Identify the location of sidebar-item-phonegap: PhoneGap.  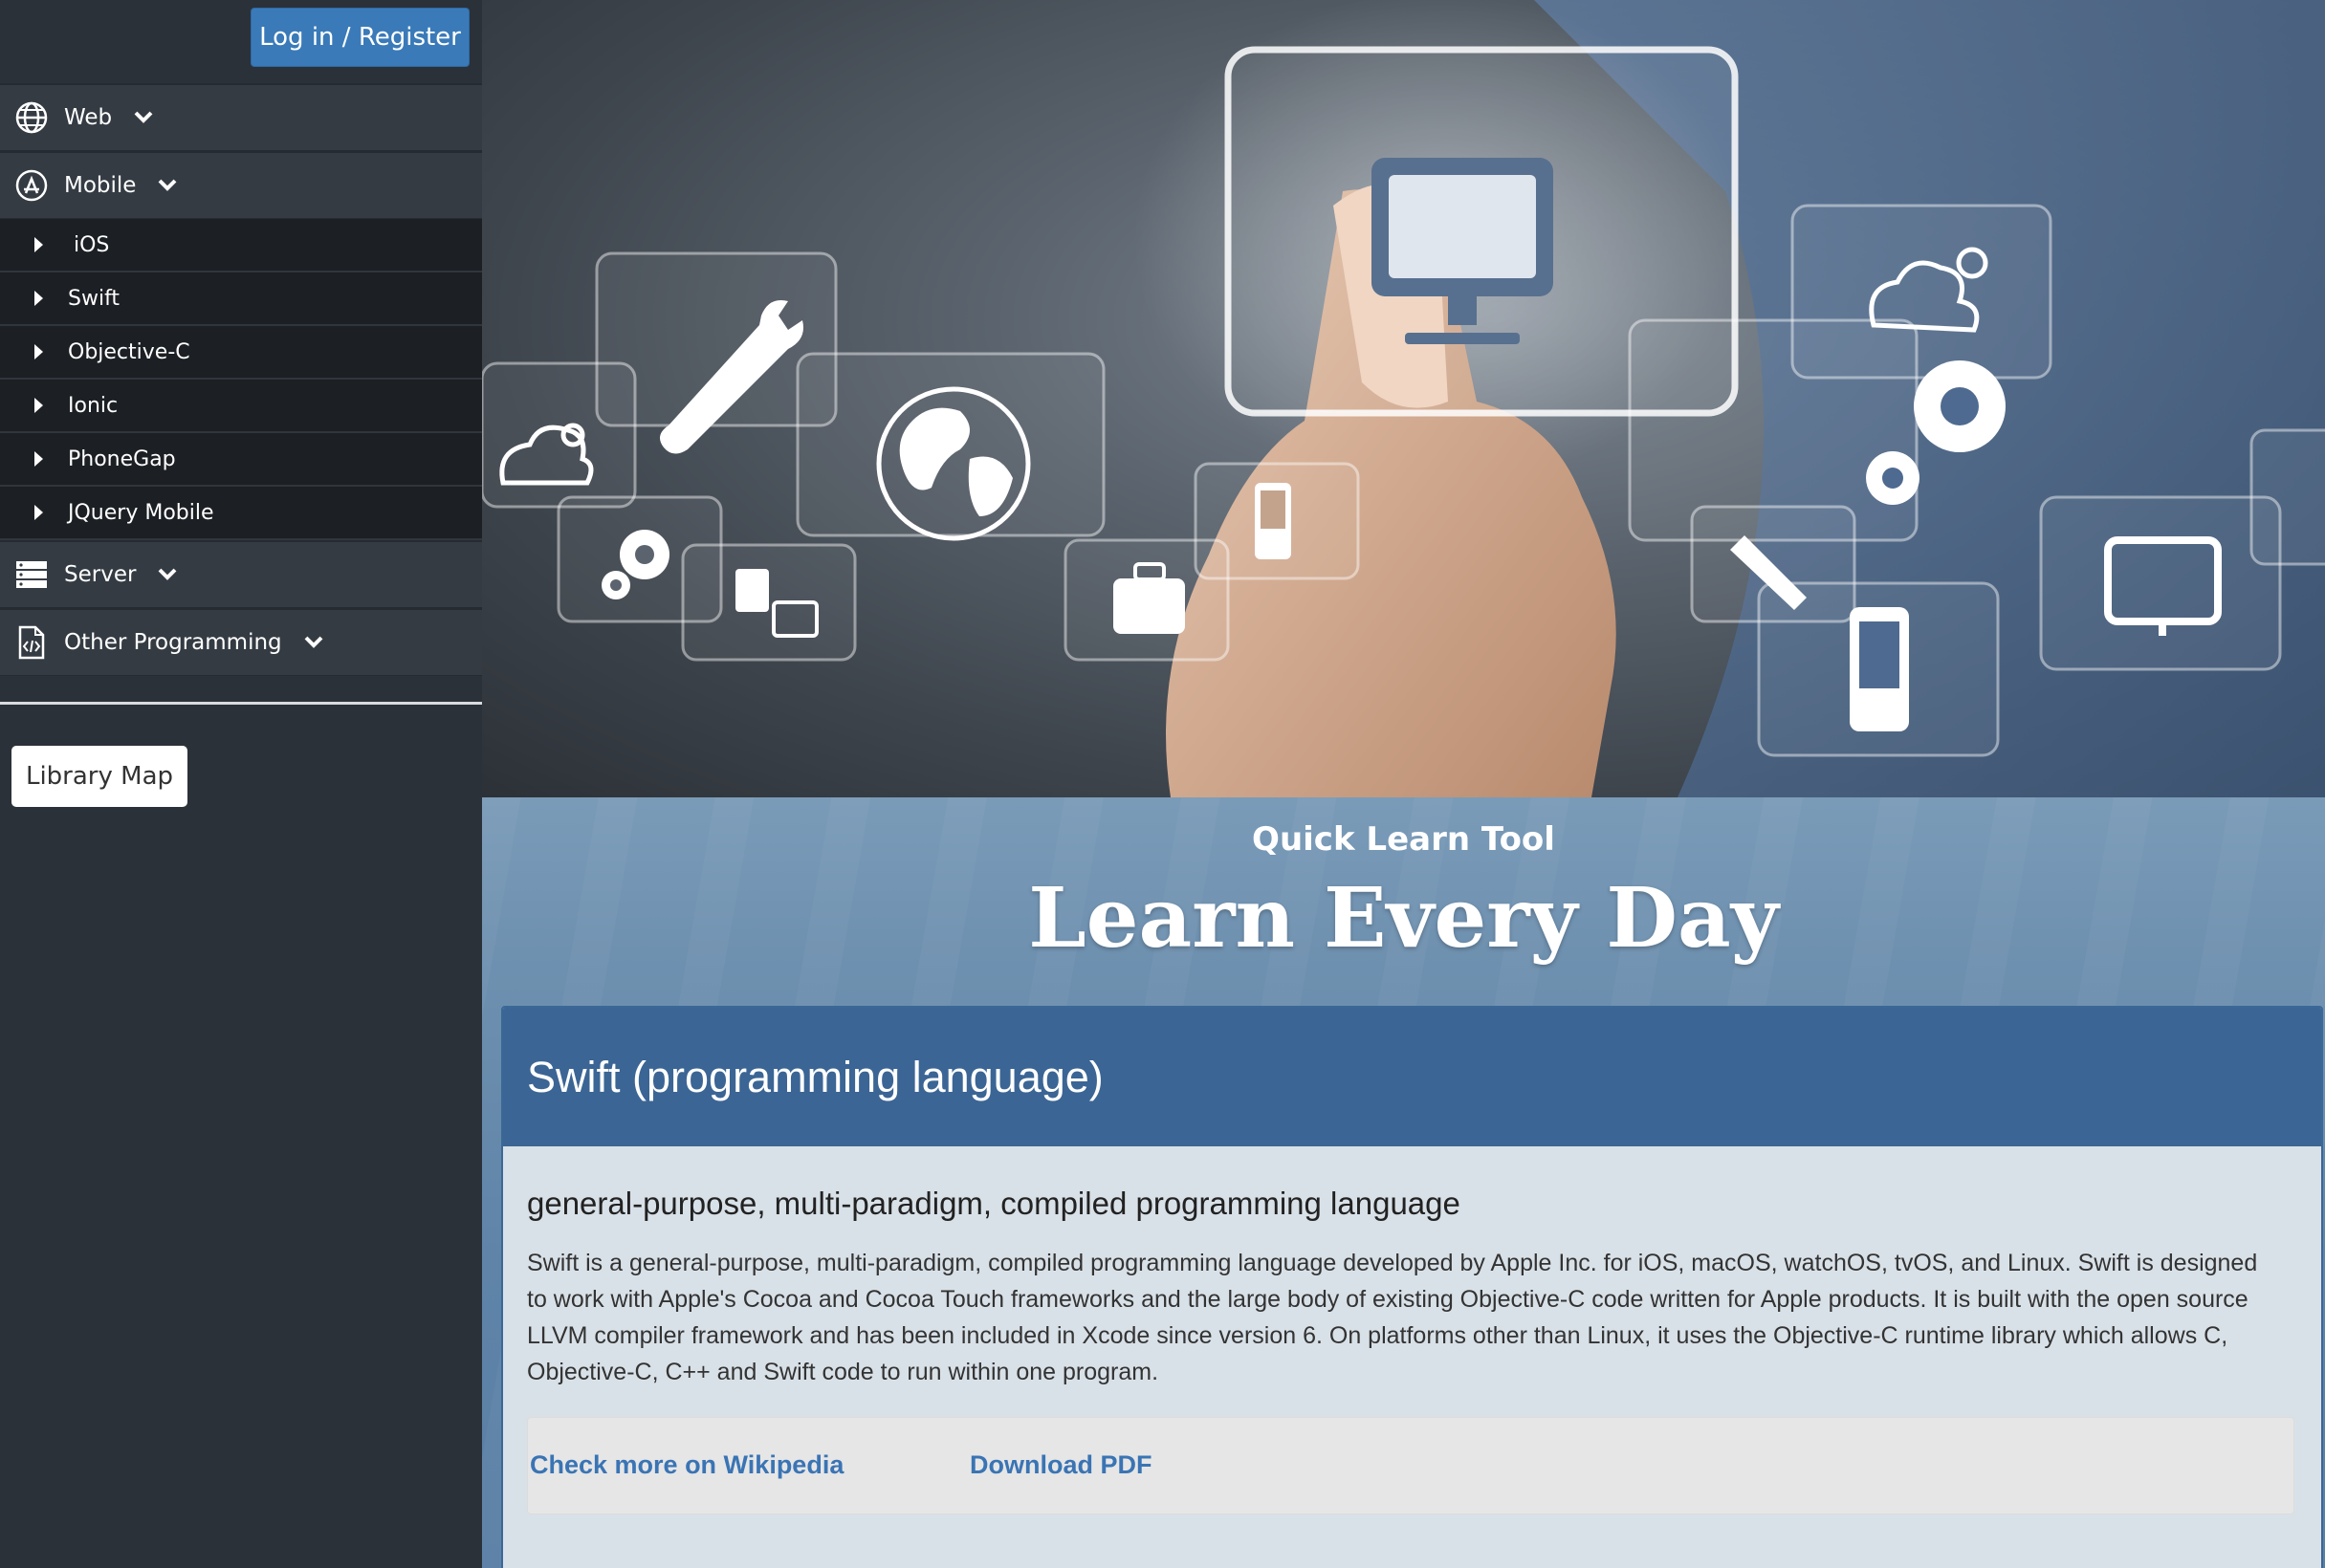
(241, 460).